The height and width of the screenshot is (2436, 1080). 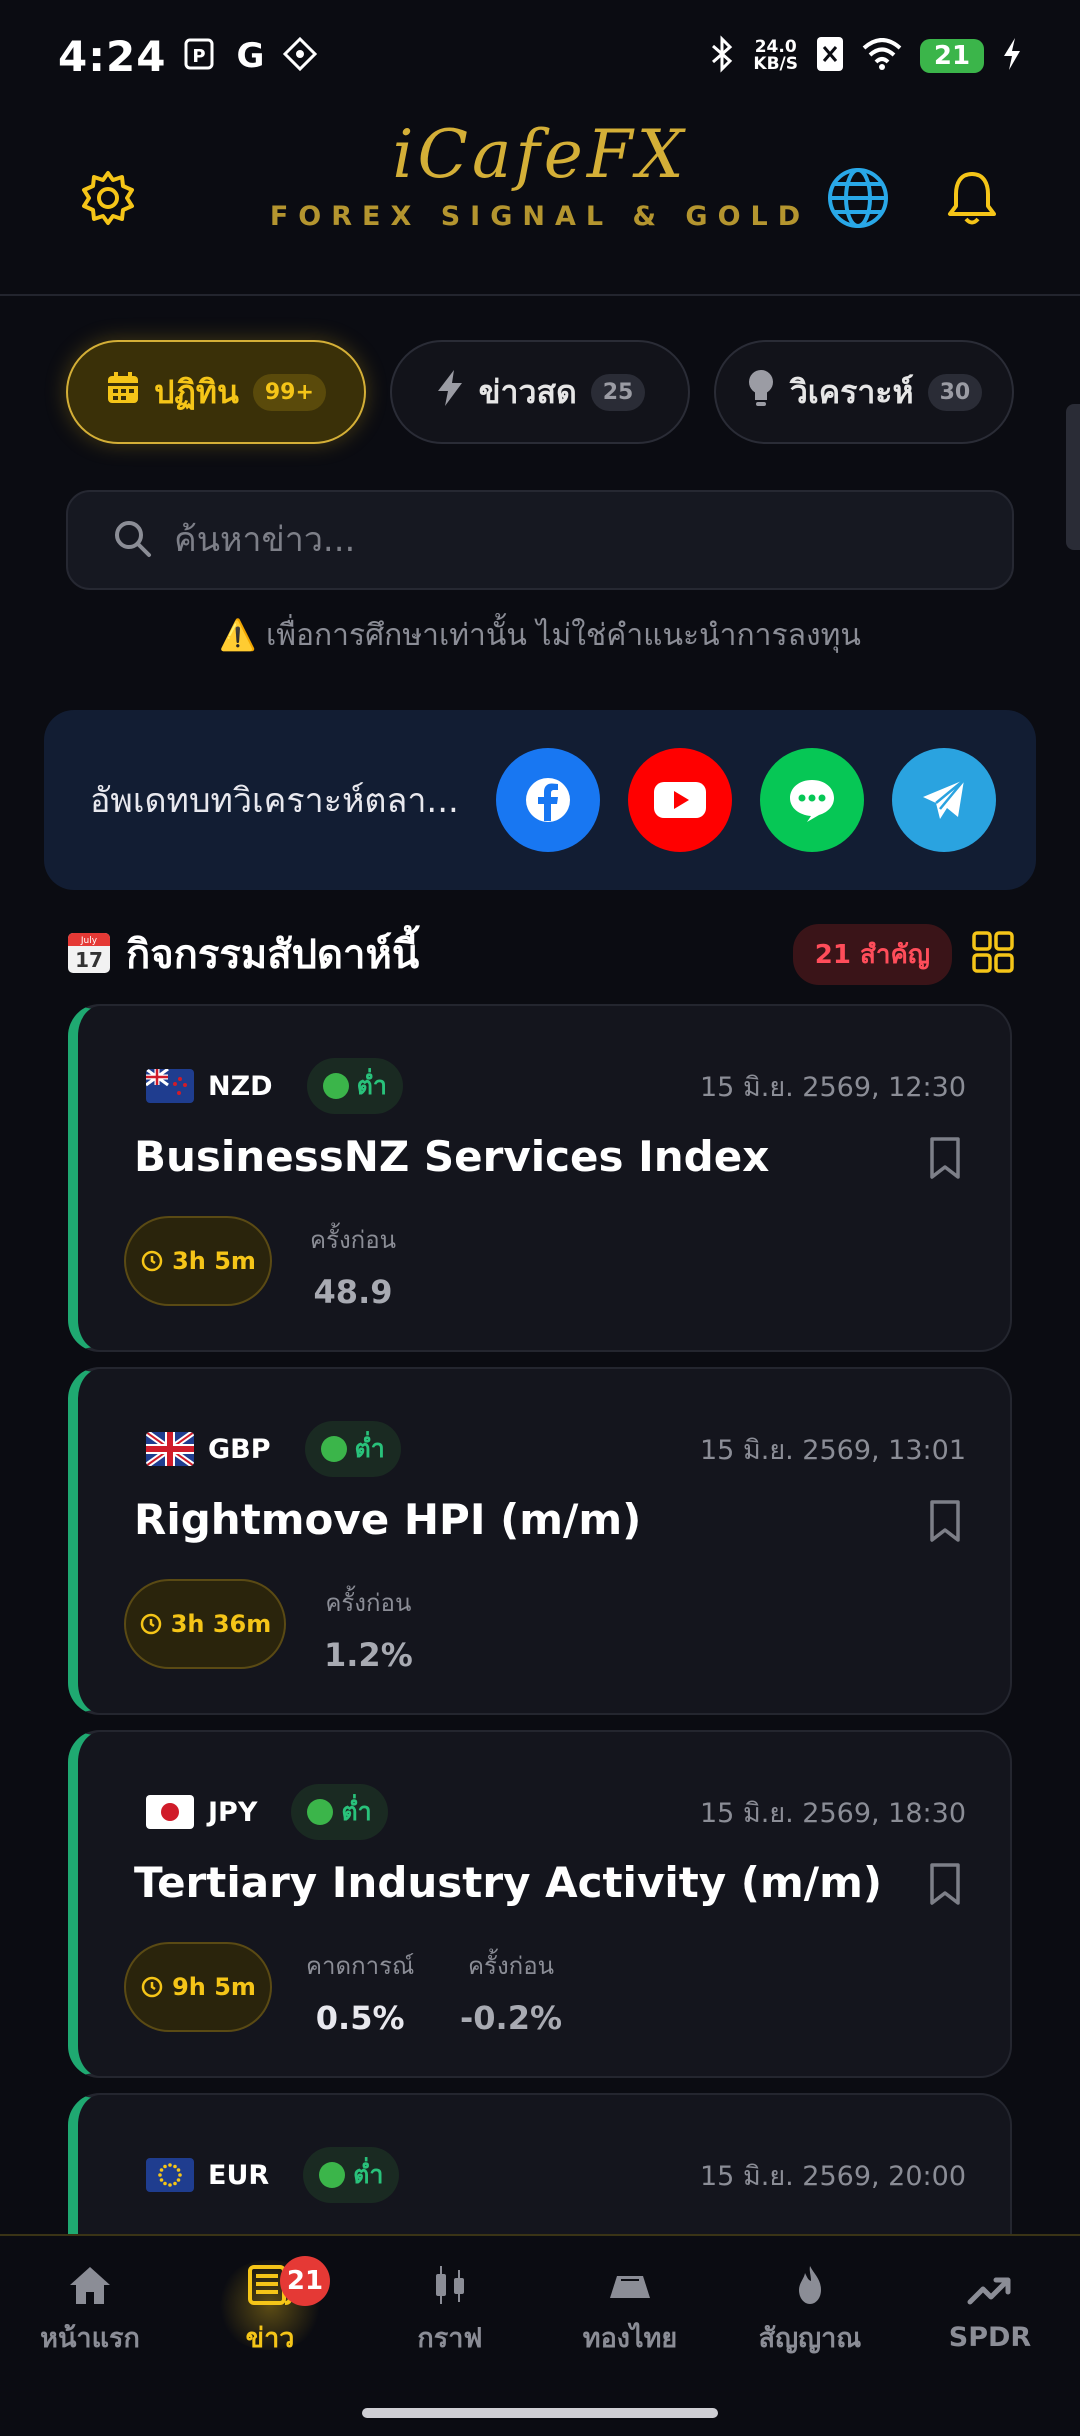 I want to click on home-icon, so click(x=90, y=2285).